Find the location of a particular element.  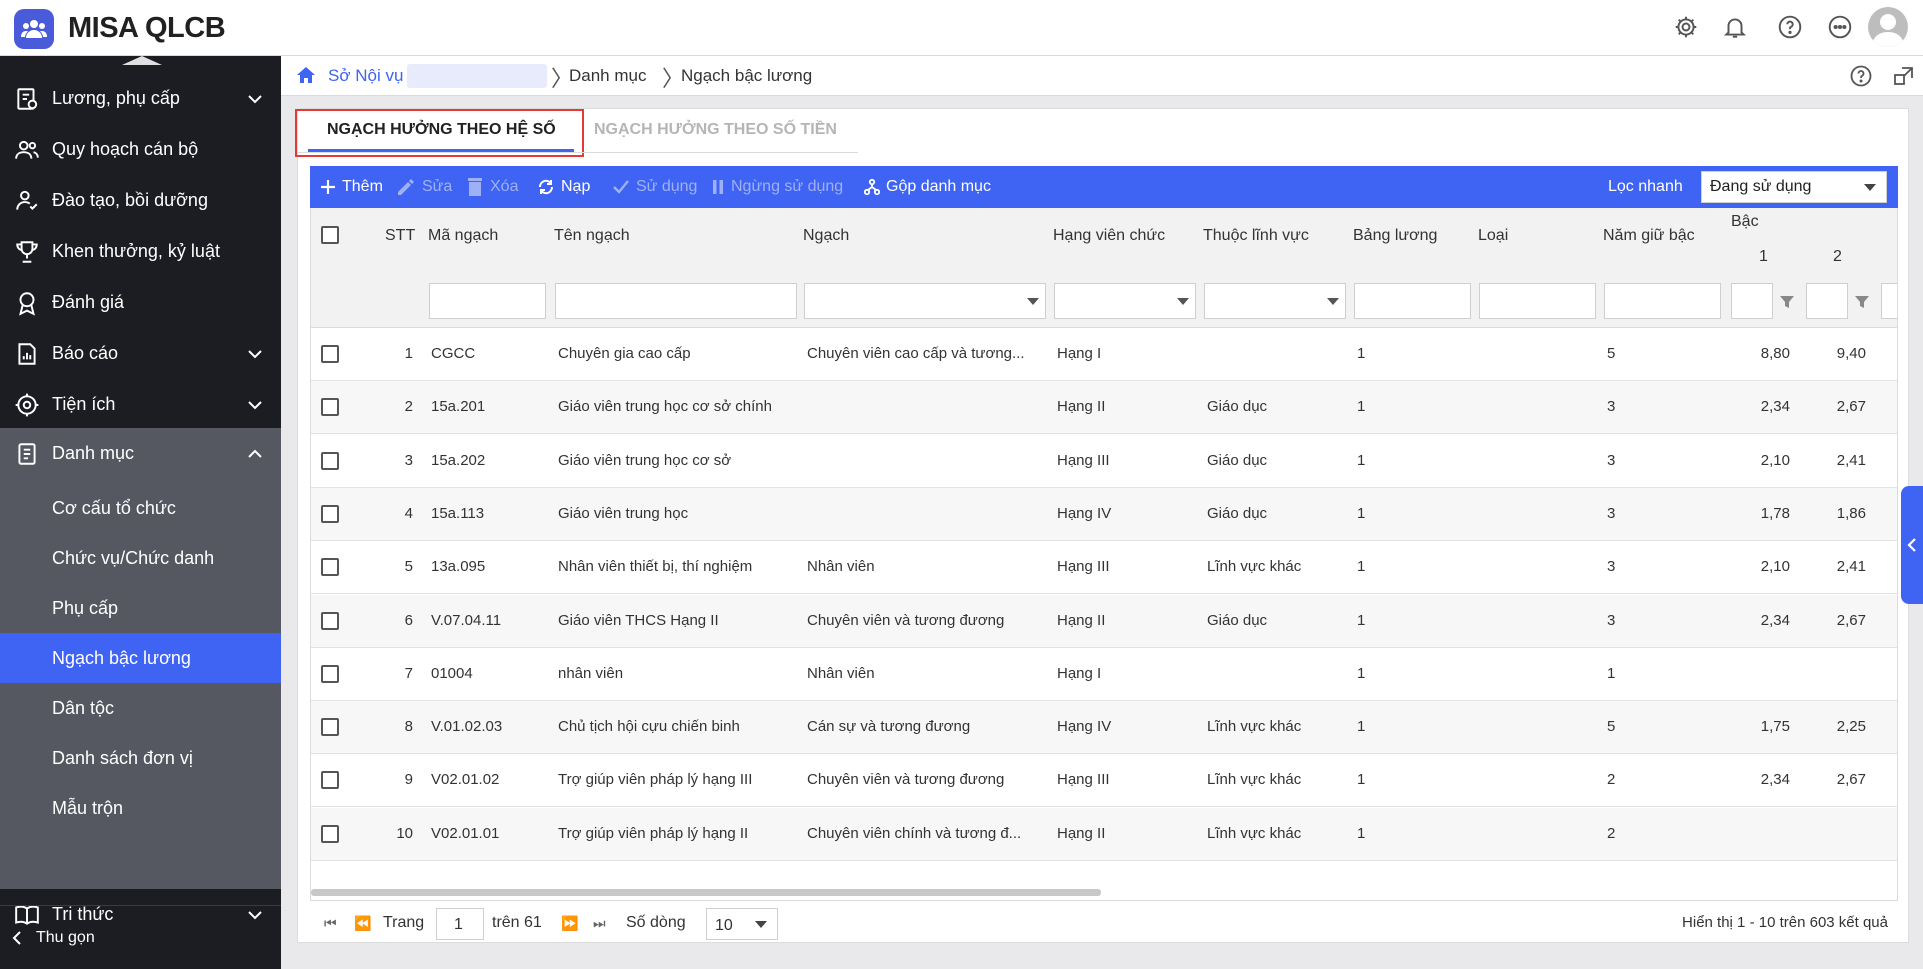

reload-button: Nạp is located at coordinates (563, 187).